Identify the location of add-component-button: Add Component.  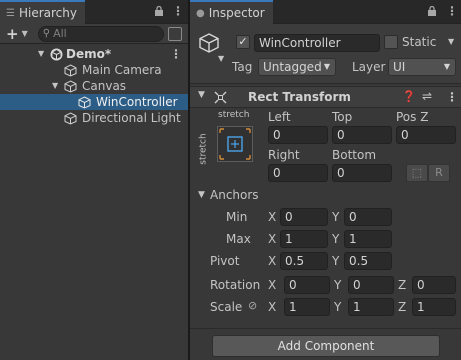
(326, 346).